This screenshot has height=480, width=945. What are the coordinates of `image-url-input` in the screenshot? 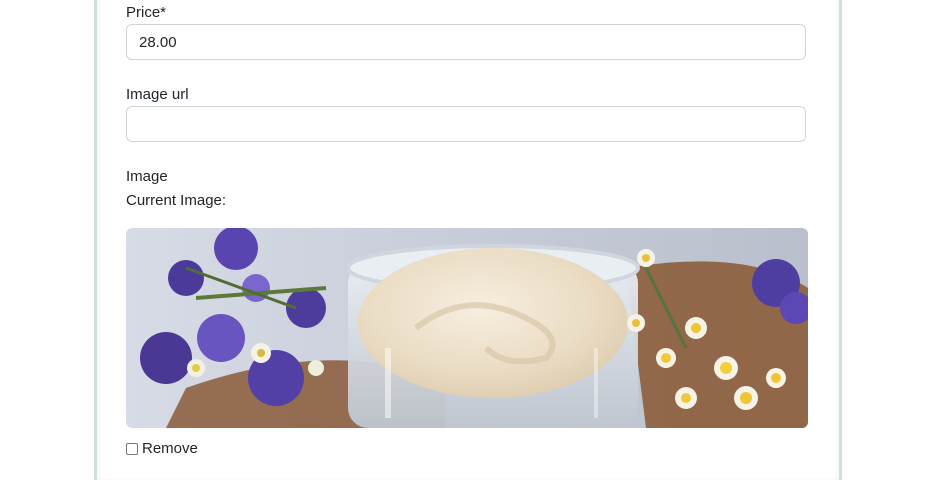 It's located at (466, 124).